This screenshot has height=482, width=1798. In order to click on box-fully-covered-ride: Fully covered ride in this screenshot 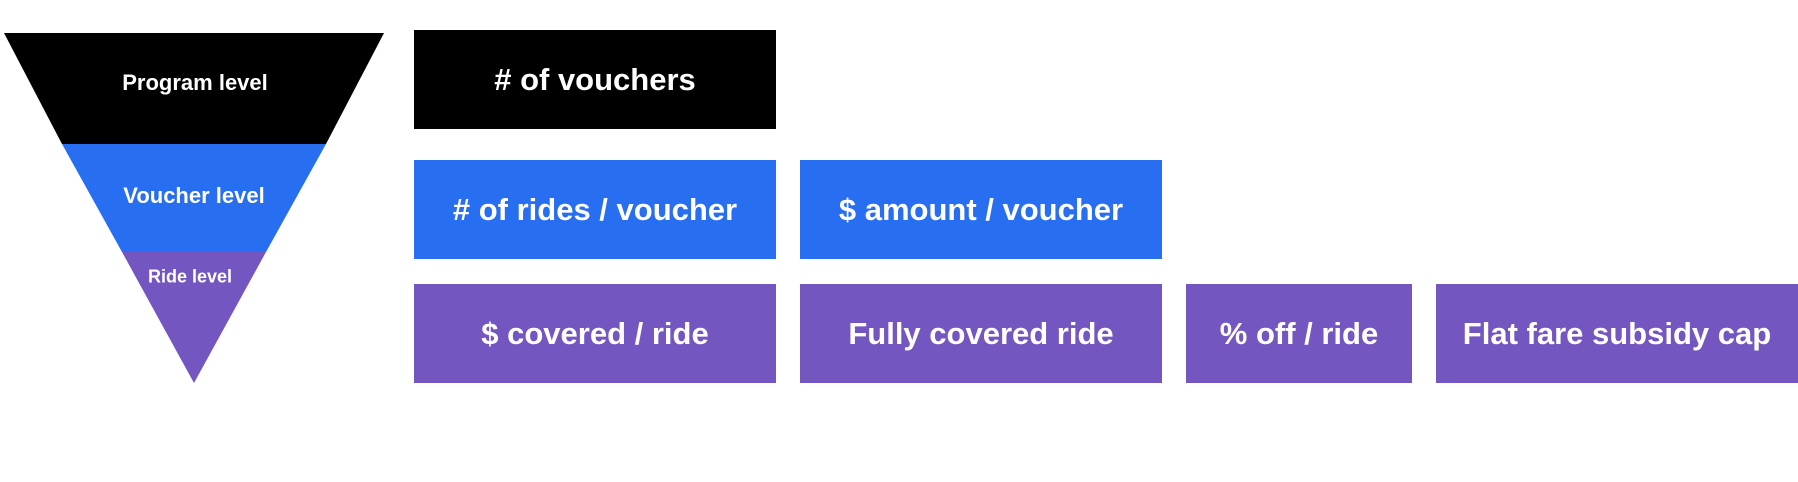, I will do `click(981, 333)`.